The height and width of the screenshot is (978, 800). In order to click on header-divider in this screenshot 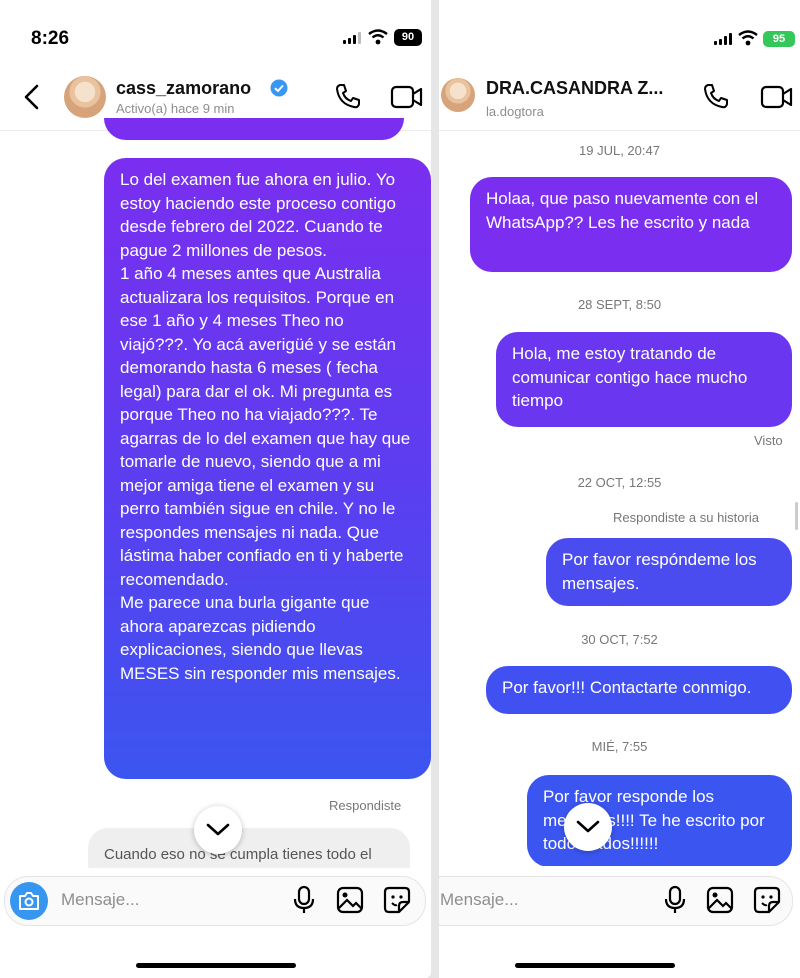, I will do `click(619, 130)`.